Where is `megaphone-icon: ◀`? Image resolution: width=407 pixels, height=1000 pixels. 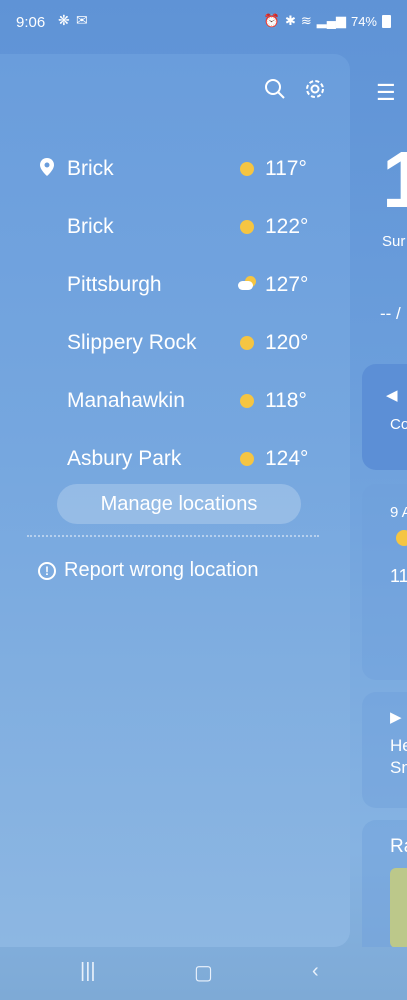
megaphone-icon: ◀ is located at coordinates (392, 395).